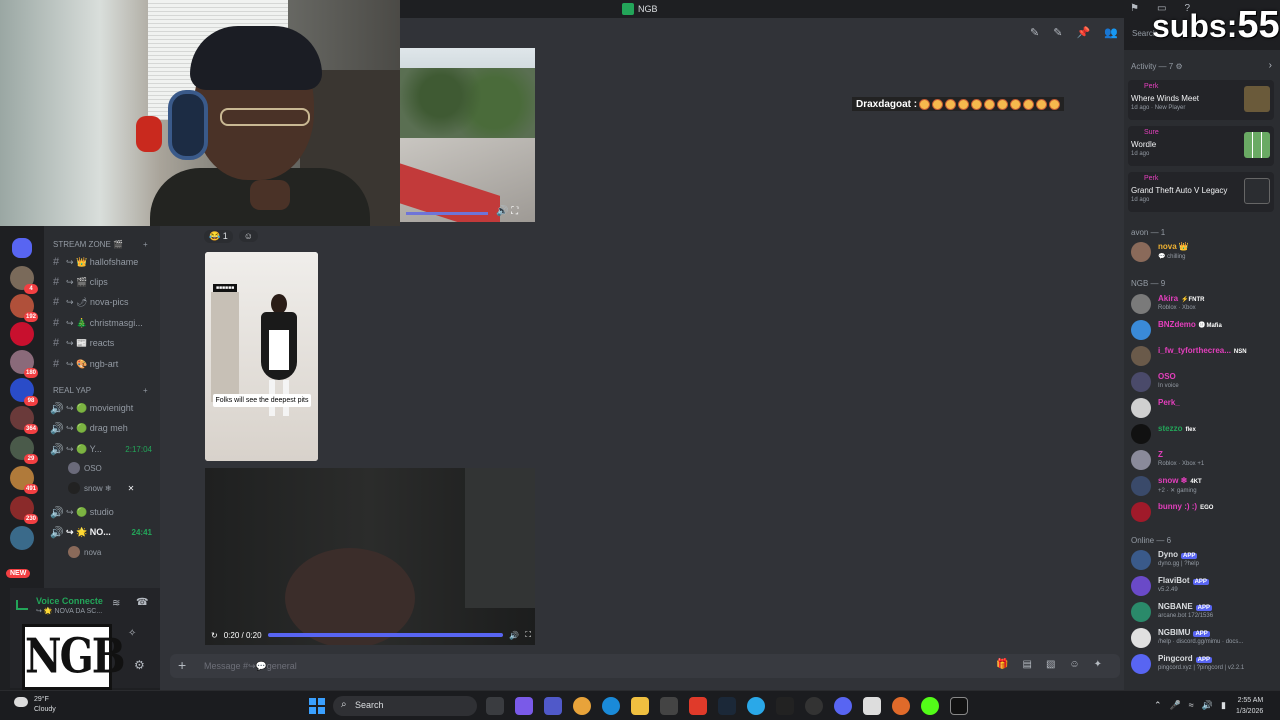 This screenshot has height=720, width=1280. I want to click on apps-icon: ✦, so click(1098, 664).